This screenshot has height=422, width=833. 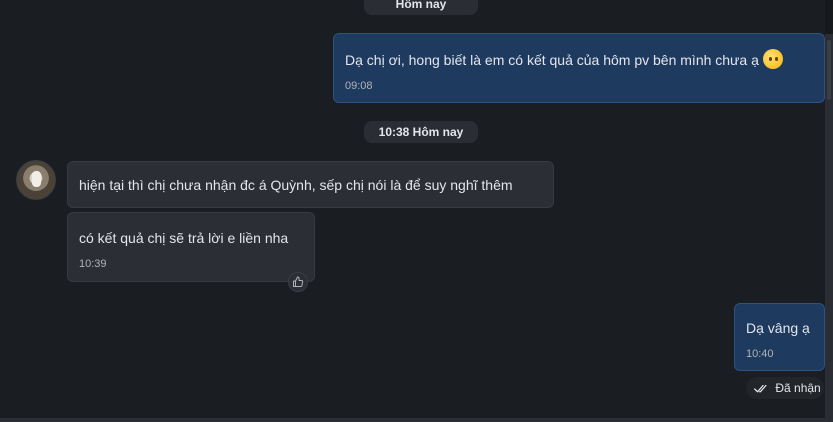 What do you see at coordinates (36, 180) in the screenshot?
I see `avatar` at bounding box center [36, 180].